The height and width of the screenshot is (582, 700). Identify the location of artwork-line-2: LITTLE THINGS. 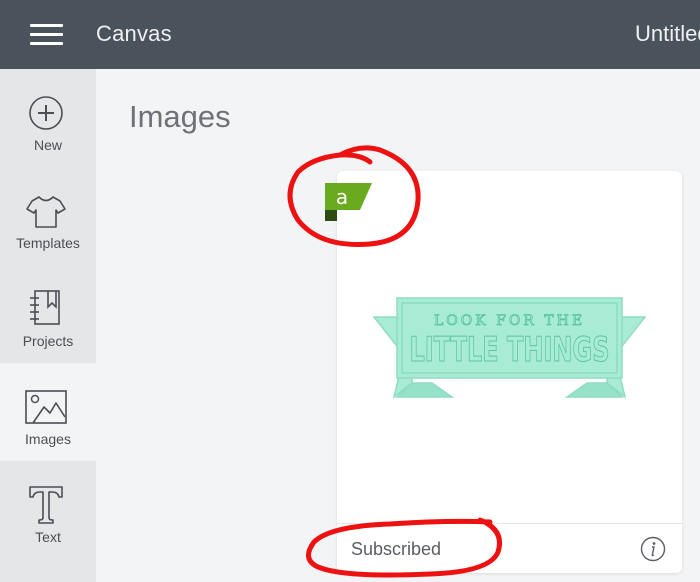
(510, 350).